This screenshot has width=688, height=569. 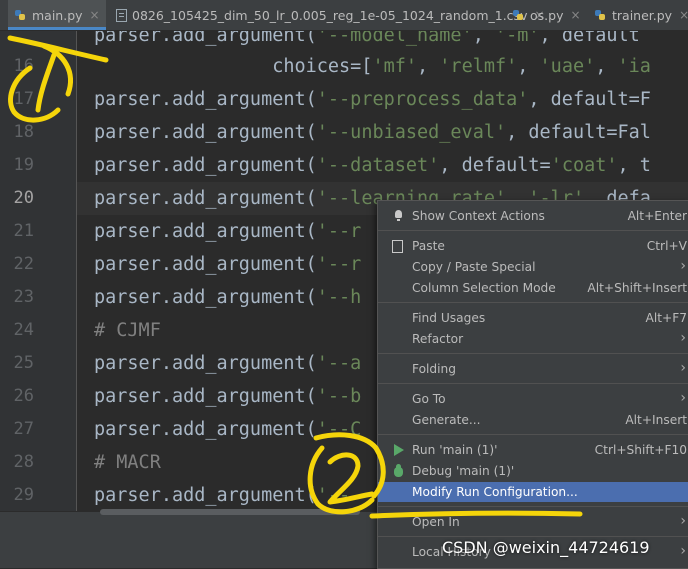 What do you see at coordinates (533, 471) in the screenshot?
I see `menu-item-debug-main: Debug 'main (1)'` at bounding box center [533, 471].